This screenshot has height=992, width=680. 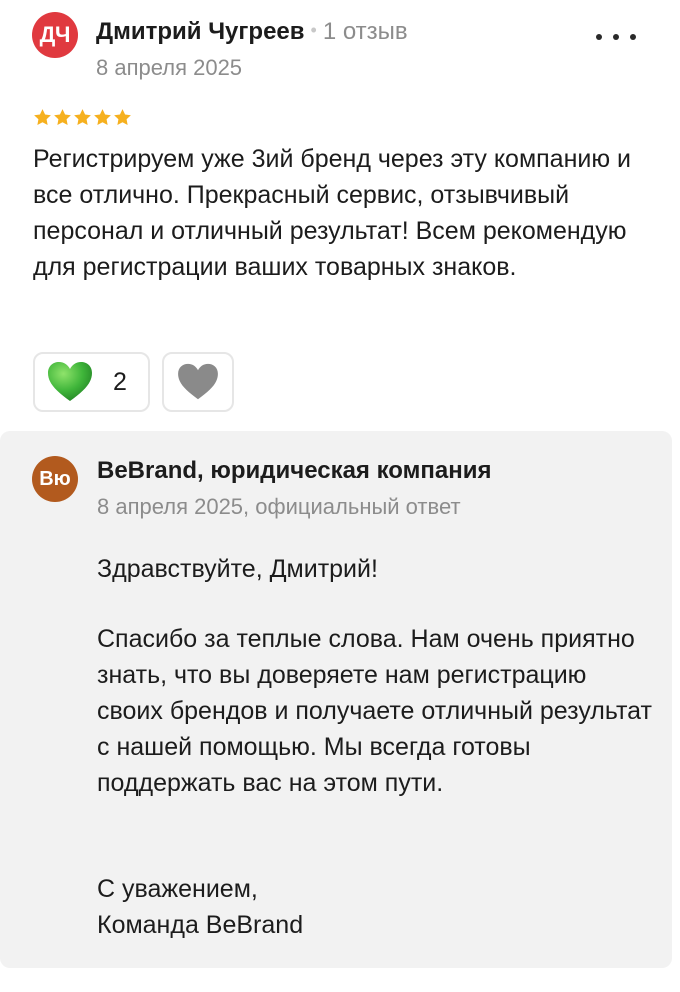 What do you see at coordinates (237, 569) in the screenshot?
I see `answer-greeting: Здравствуйте, Дмитрий!` at bounding box center [237, 569].